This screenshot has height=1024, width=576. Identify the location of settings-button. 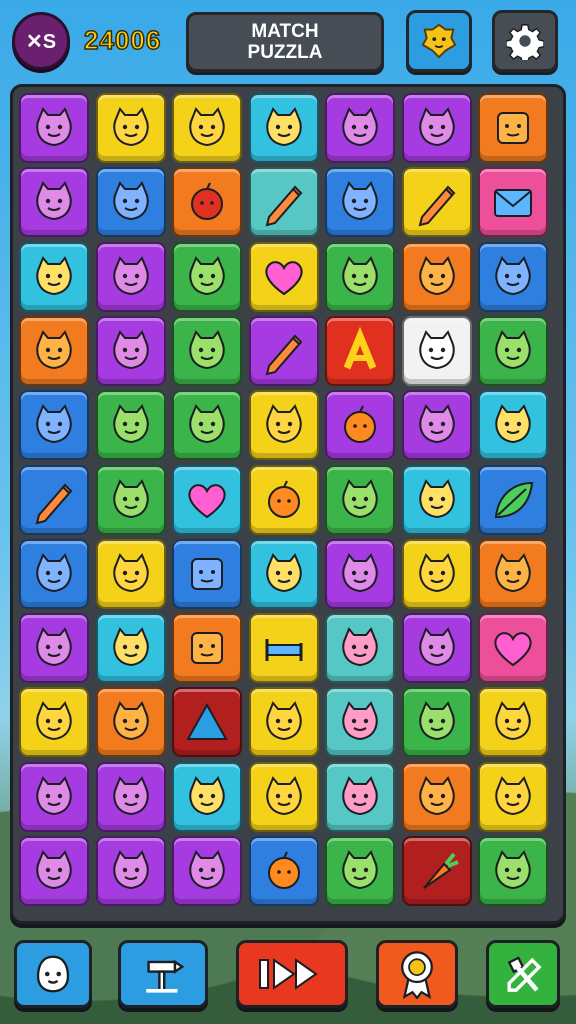
(525, 41).